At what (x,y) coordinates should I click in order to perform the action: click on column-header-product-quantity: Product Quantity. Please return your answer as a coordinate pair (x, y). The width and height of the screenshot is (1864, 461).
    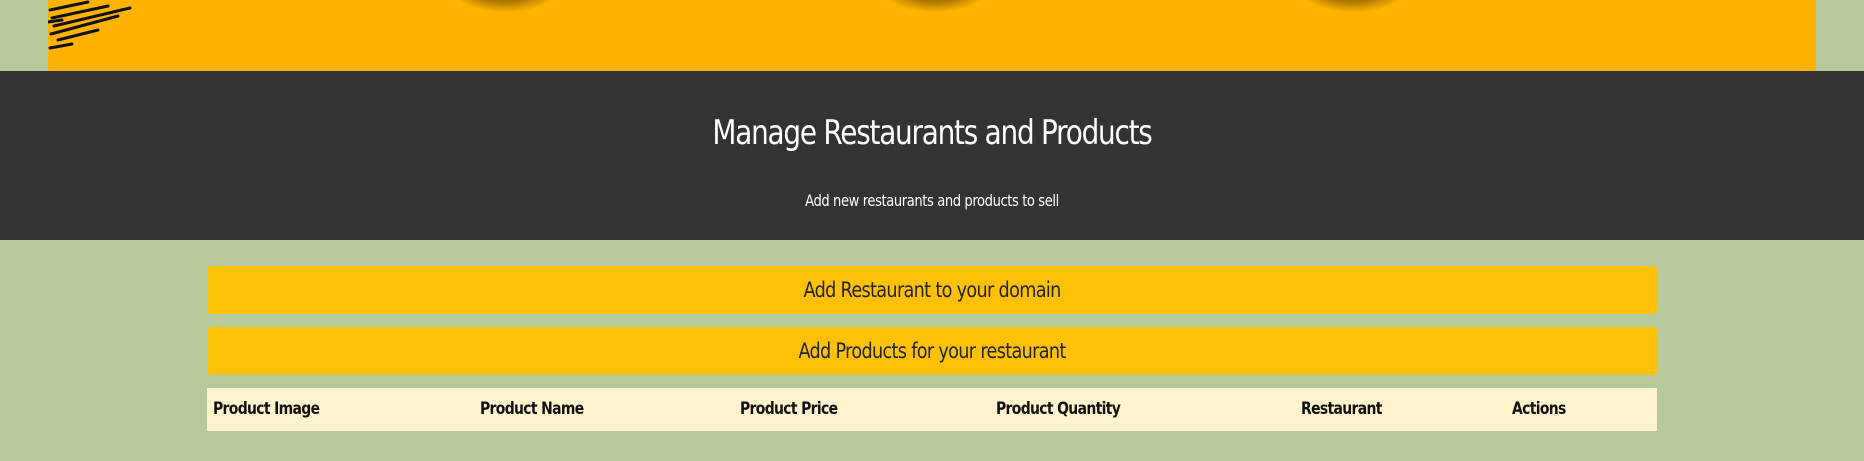
    Looking at the image, I should click on (1058, 409).